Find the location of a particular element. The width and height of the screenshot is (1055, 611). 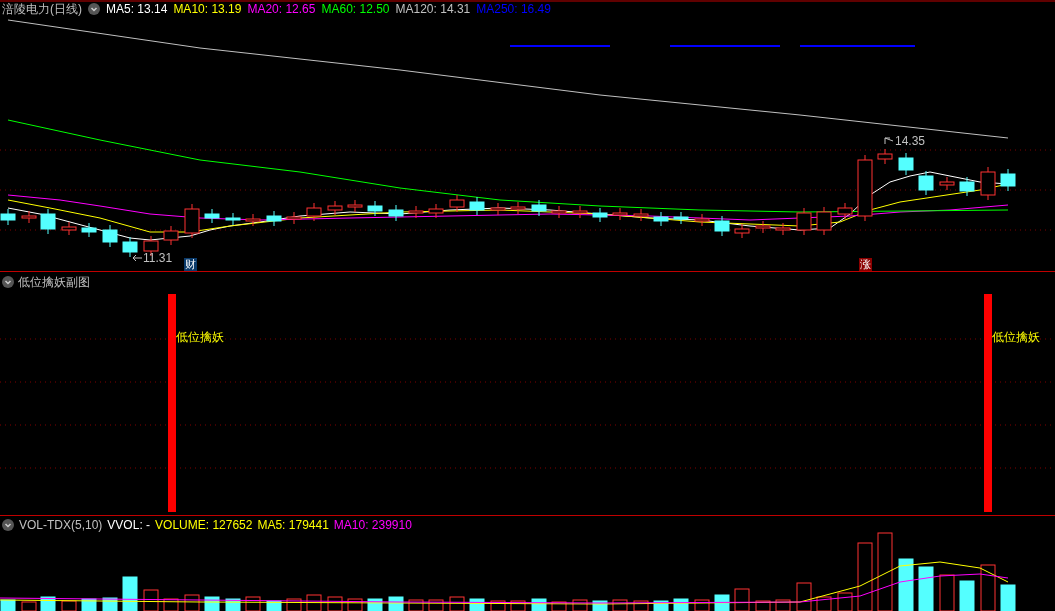

indicator-value: MA5: 13.14 is located at coordinates (137, 9).